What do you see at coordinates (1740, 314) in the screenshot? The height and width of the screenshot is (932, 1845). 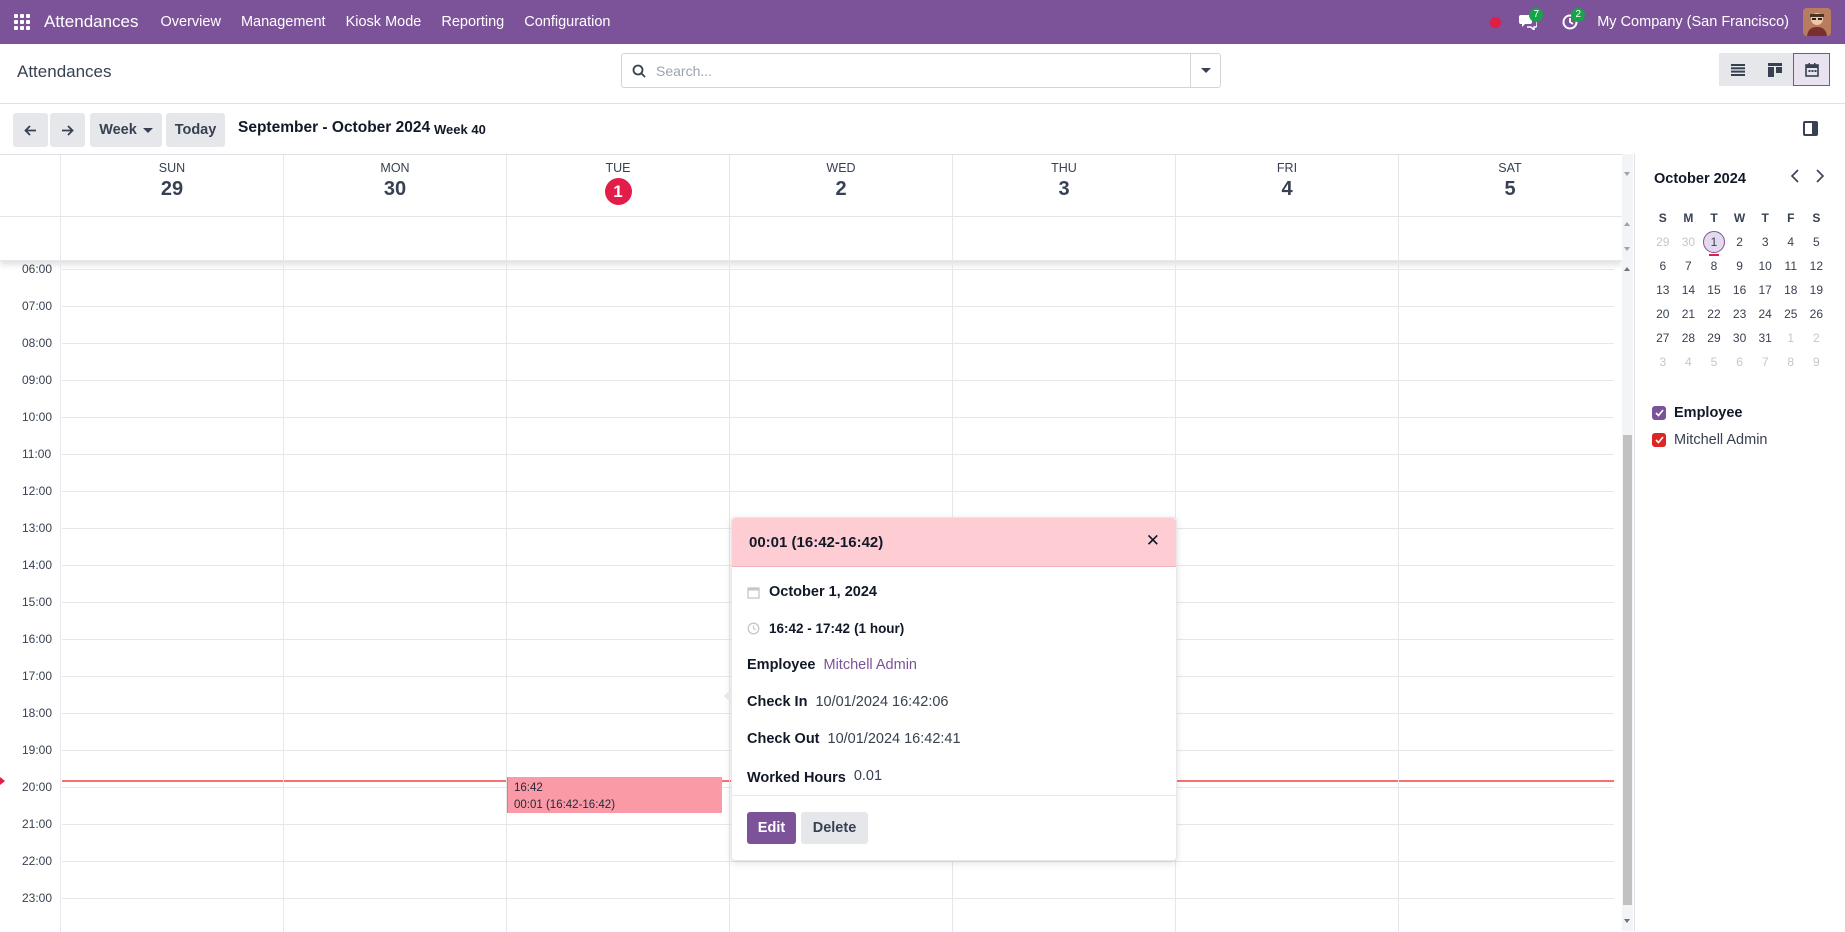 I see `mini-day: 23` at bounding box center [1740, 314].